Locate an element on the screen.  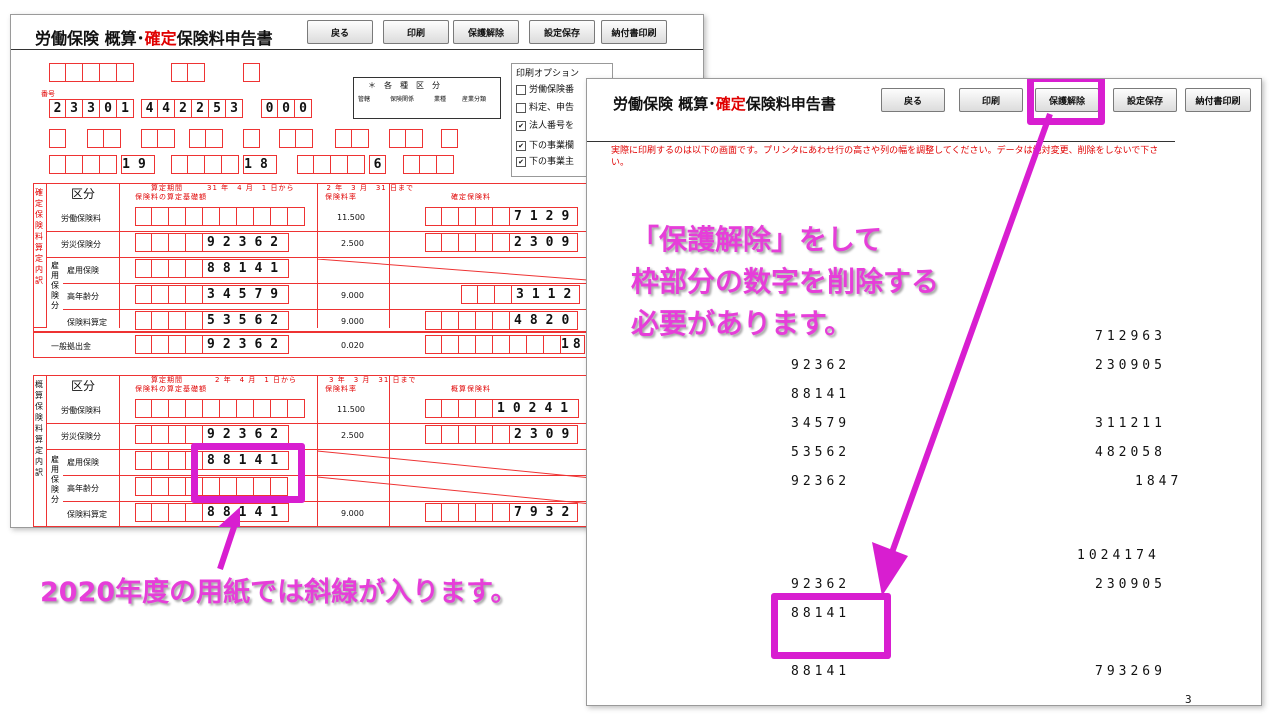
value-right: 1024174 is located at coordinates (1118, 555).